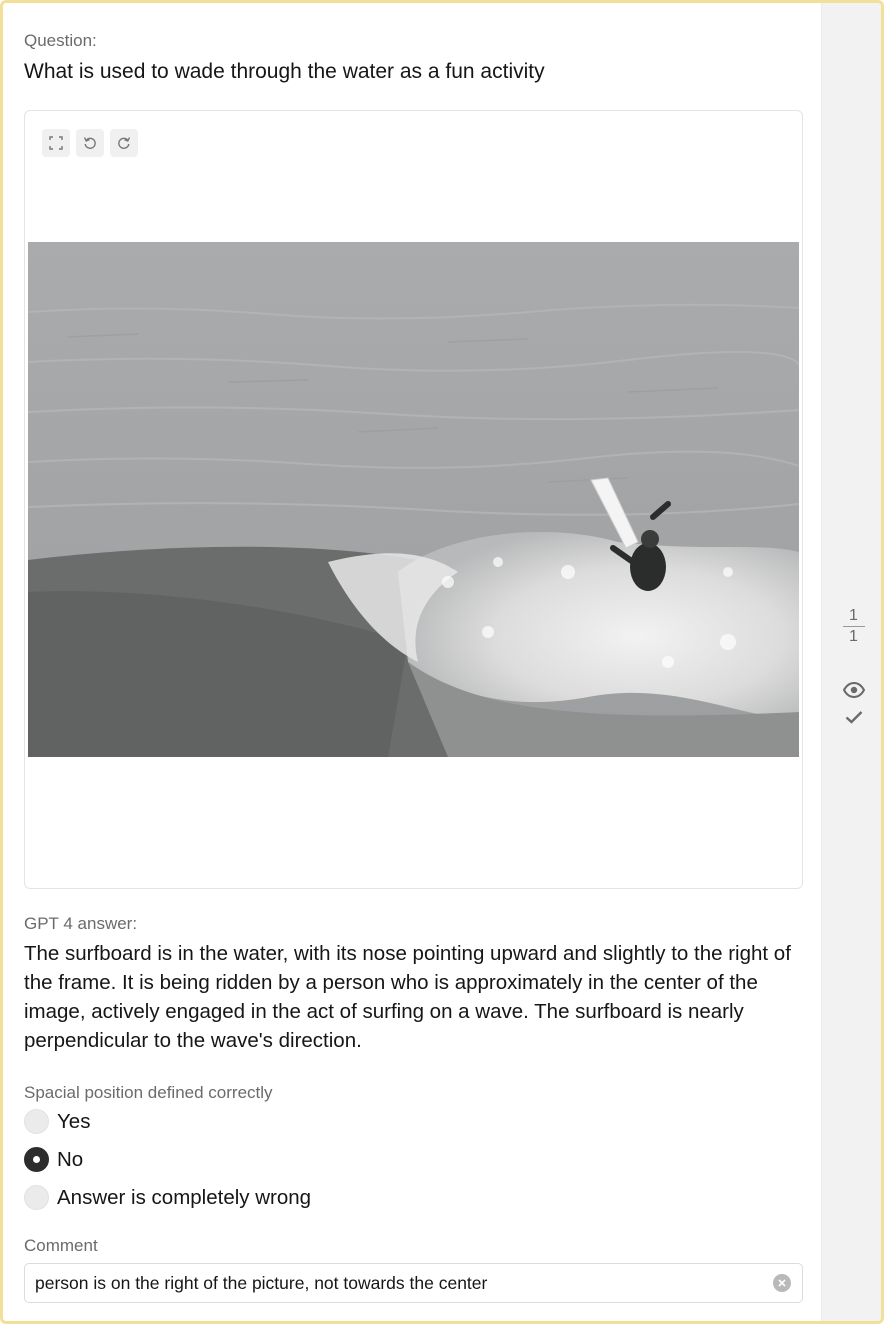  Describe the element at coordinates (851, 662) in the screenshot. I see `right-rail: 1 1` at that location.